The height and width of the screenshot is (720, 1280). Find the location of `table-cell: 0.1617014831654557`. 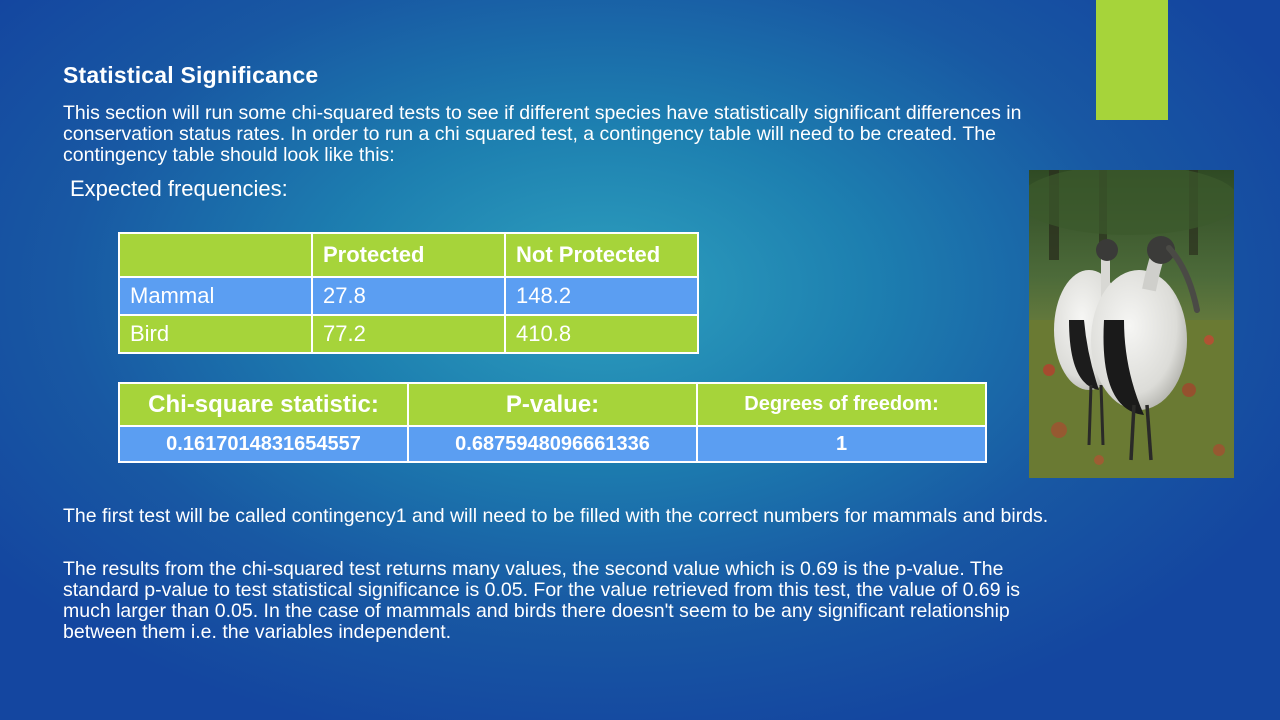

table-cell: 0.1617014831654557 is located at coordinates (263, 444).